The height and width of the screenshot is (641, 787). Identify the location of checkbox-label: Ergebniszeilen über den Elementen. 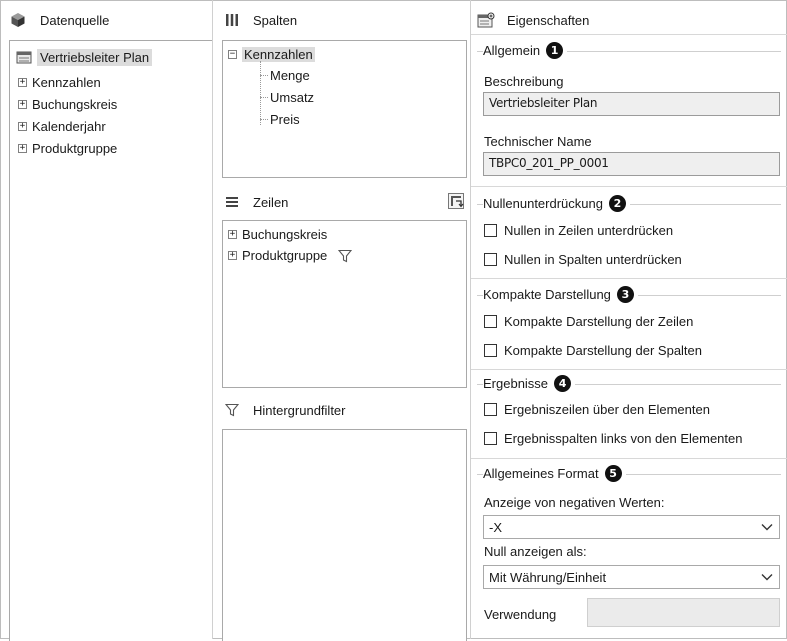
(607, 409).